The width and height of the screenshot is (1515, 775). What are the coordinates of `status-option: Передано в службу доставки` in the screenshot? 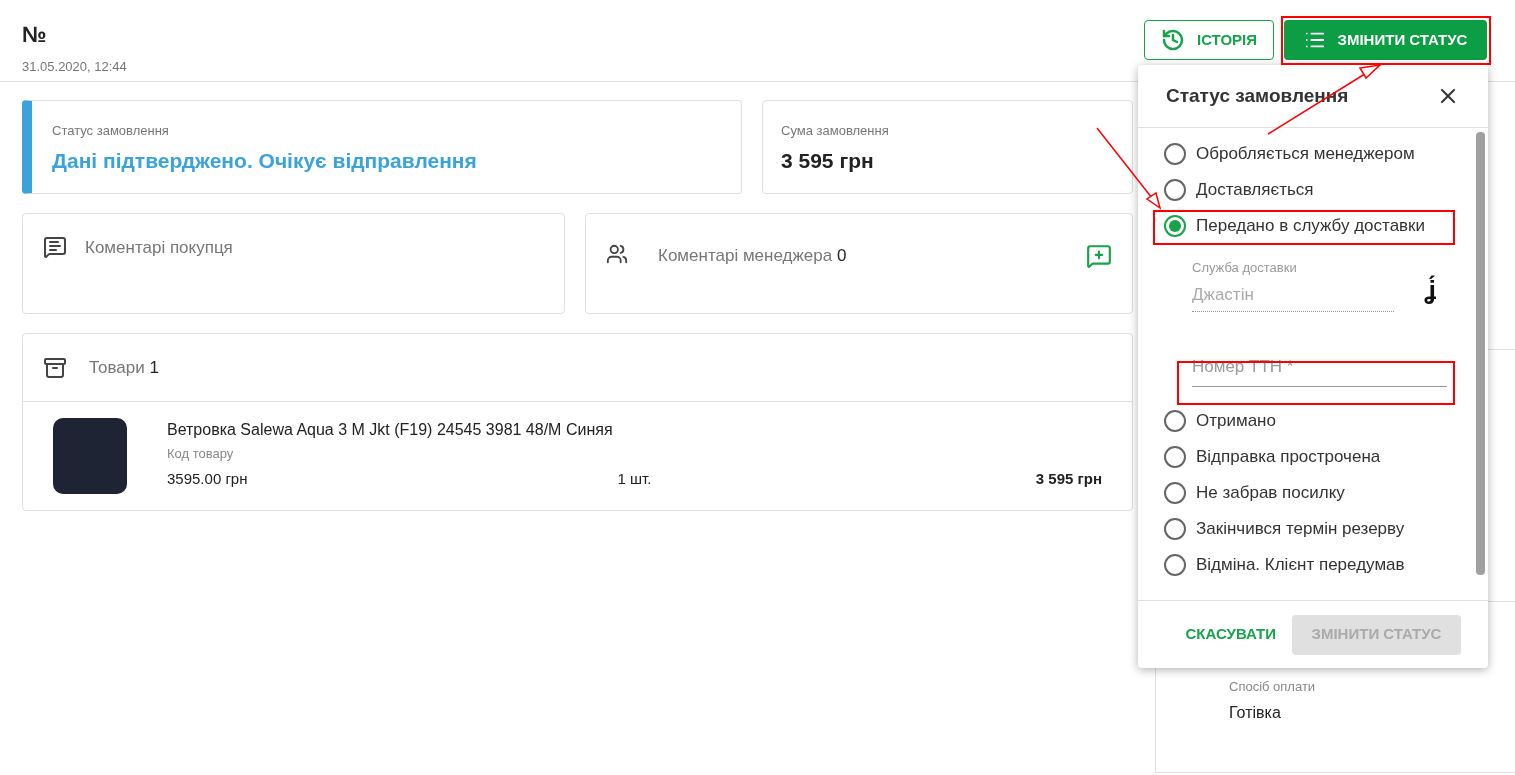 It's located at (1320, 226).